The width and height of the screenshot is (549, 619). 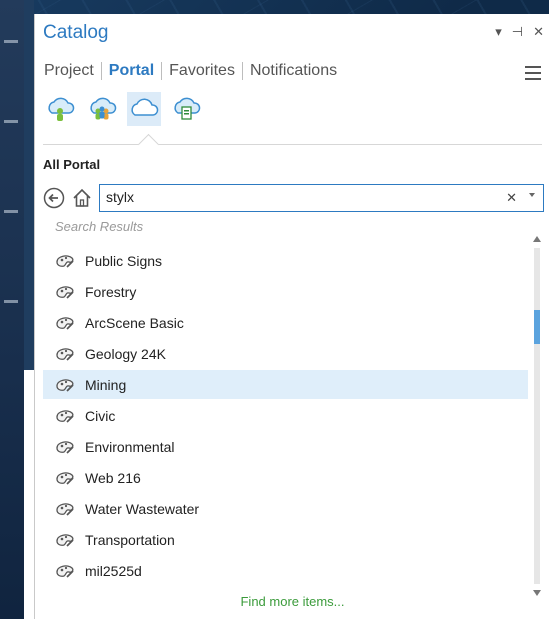 I want to click on results-scrollbar, so click(x=537, y=416).